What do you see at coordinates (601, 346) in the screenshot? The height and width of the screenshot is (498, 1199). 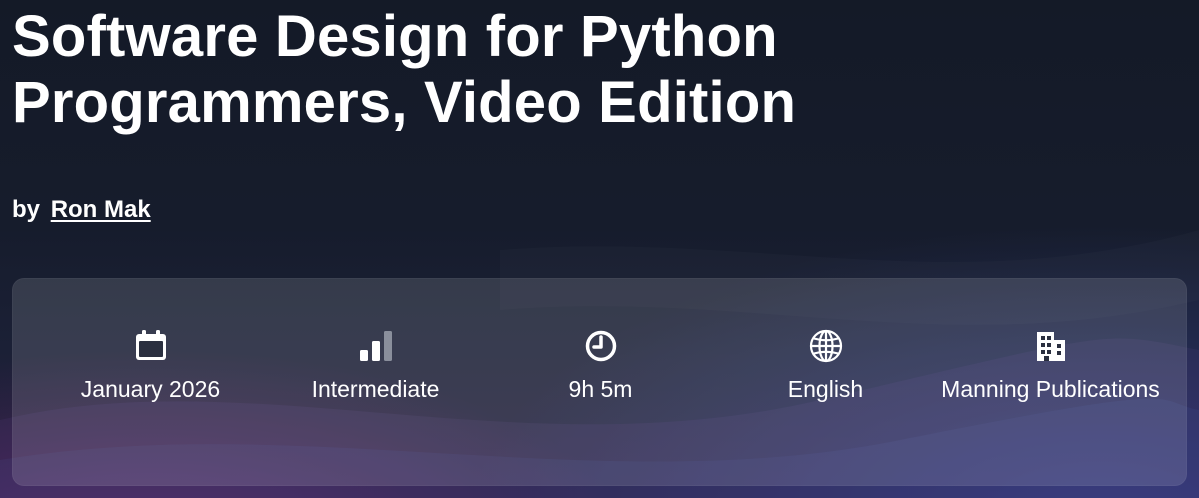 I see `clock-icon` at bounding box center [601, 346].